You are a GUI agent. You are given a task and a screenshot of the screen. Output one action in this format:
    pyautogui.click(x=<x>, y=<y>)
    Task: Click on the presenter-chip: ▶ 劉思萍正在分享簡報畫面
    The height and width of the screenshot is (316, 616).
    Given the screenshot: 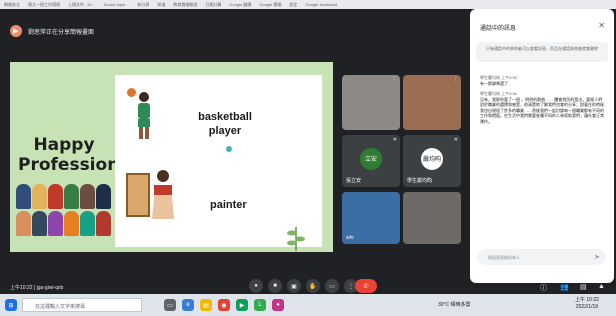 What is the action you would take?
    pyautogui.click(x=52, y=31)
    